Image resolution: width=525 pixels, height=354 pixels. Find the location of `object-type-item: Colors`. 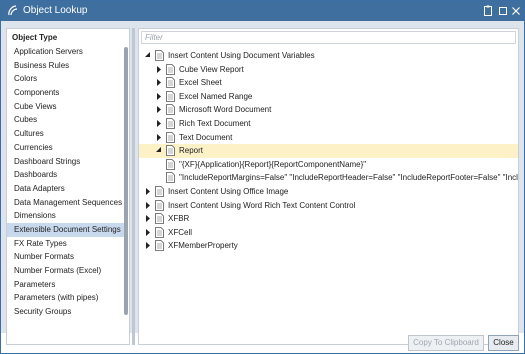

object-type-item: Colors is located at coordinates (66, 79).